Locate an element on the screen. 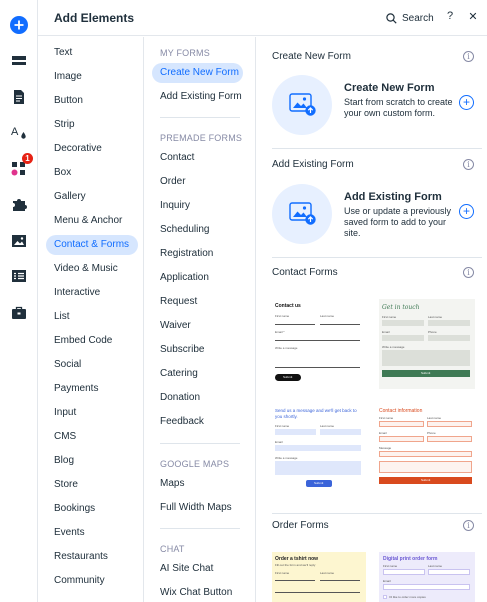 Image resolution: width=487 pixels, height=602 pixels. category-payments: Payments is located at coordinates (92, 389).